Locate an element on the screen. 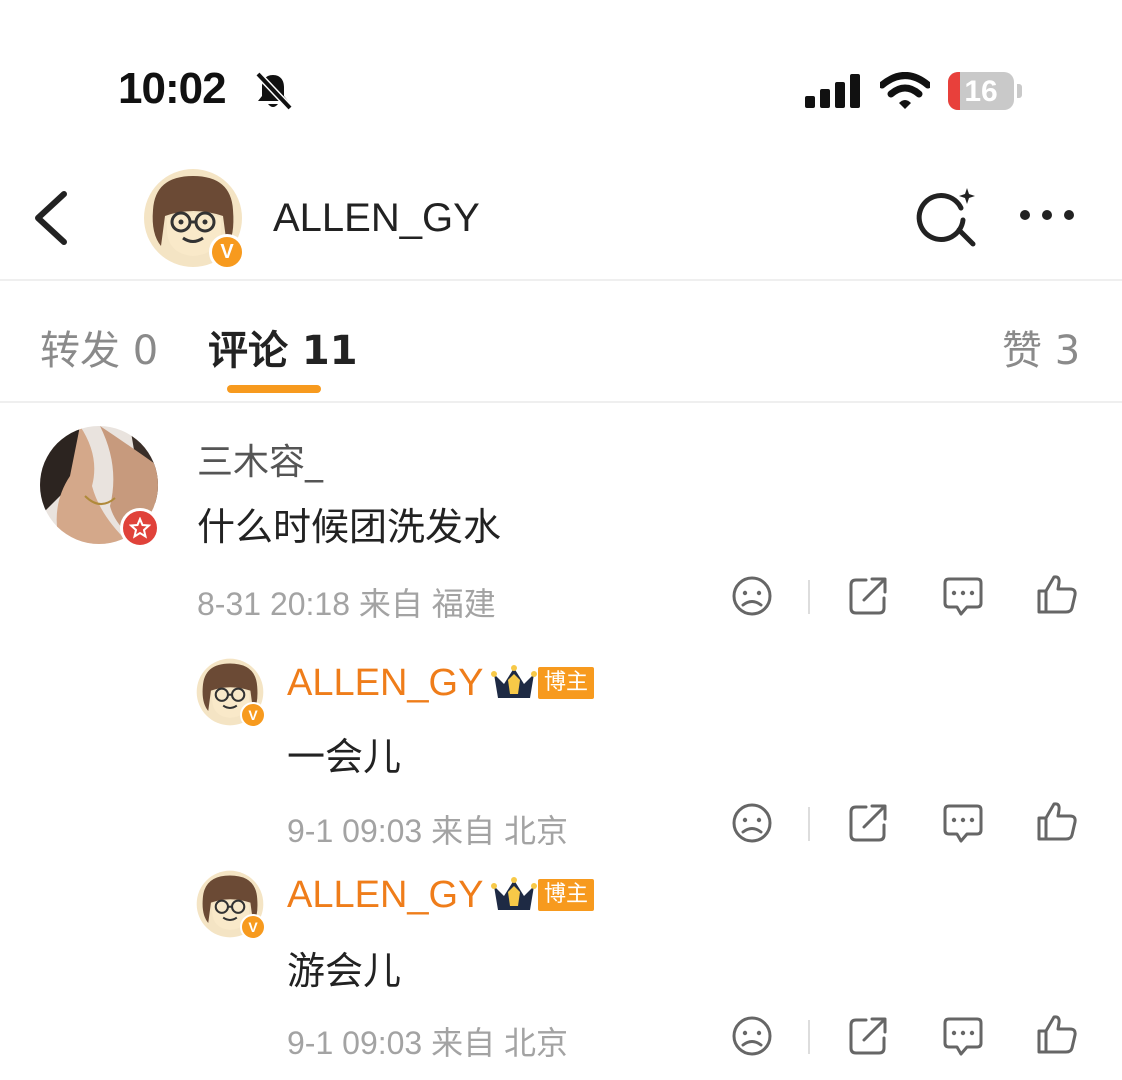 The image size is (1122, 1080). bell-muted-icon is located at coordinates (273, 93).